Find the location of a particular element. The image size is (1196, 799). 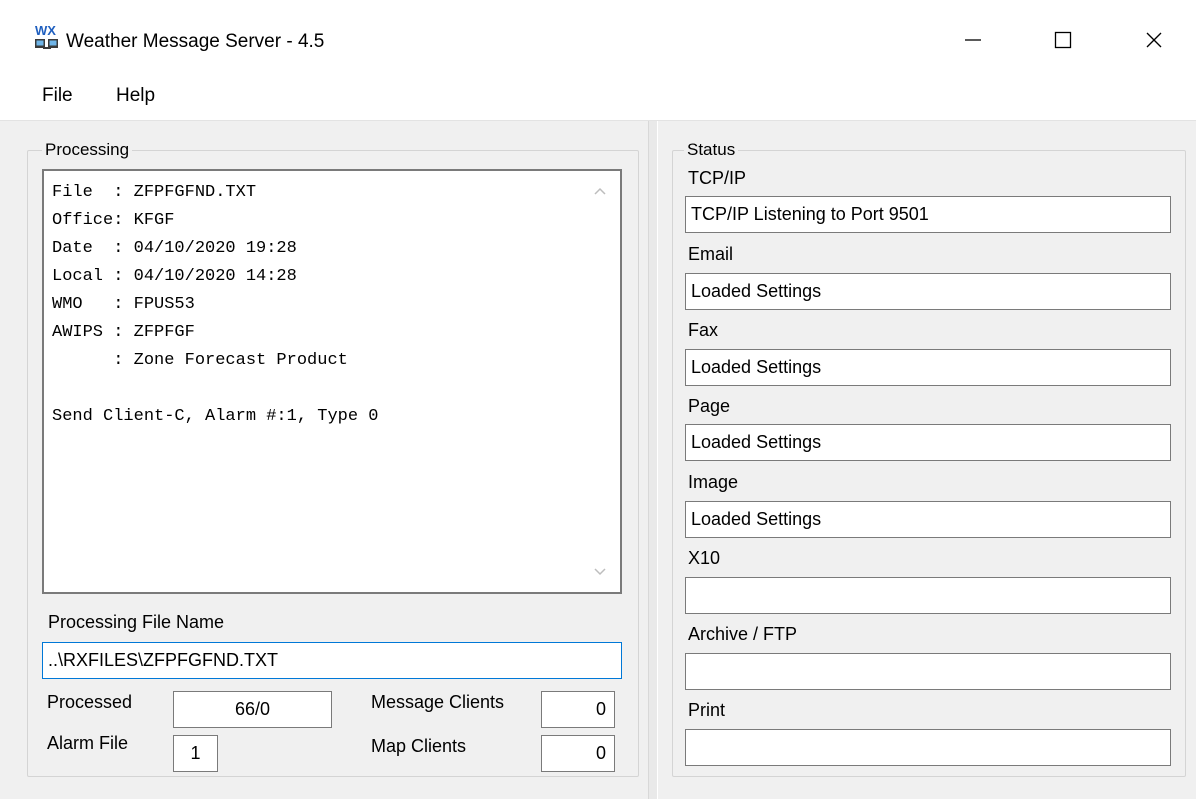

window-title: Weather Message Server - 4.5 is located at coordinates (195, 41).